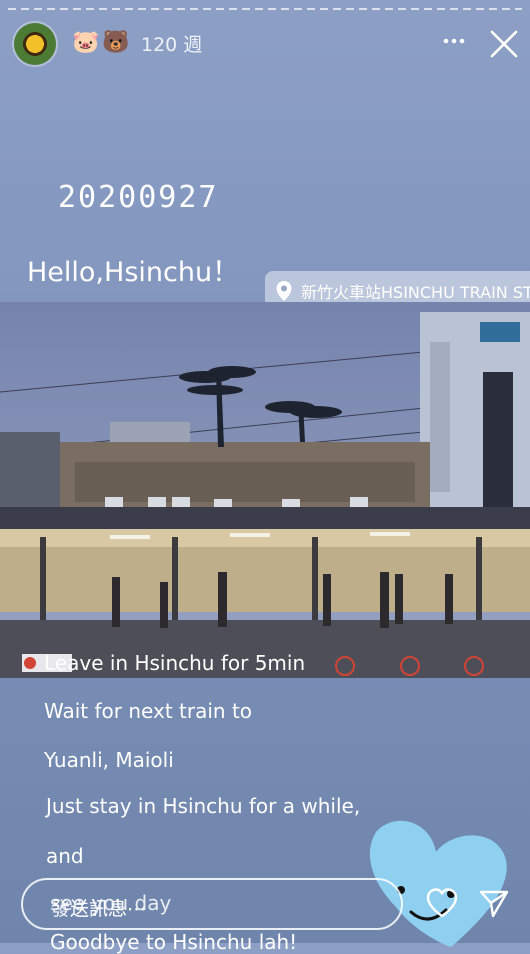 This screenshot has width=530, height=954. What do you see at coordinates (494, 904) in the screenshot?
I see `send-icon` at bounding box center [494, 904].